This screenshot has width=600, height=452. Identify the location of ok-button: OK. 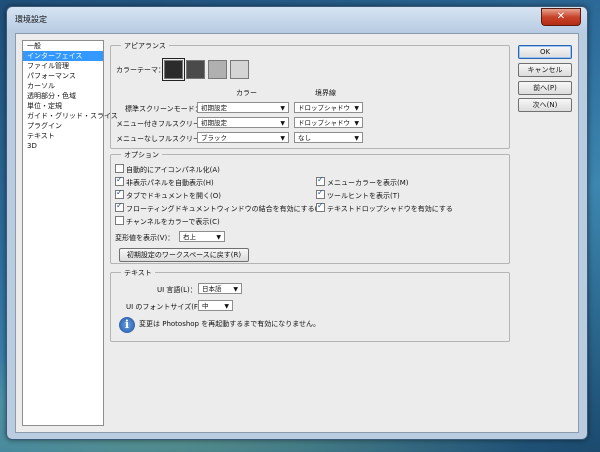
(545, 52).